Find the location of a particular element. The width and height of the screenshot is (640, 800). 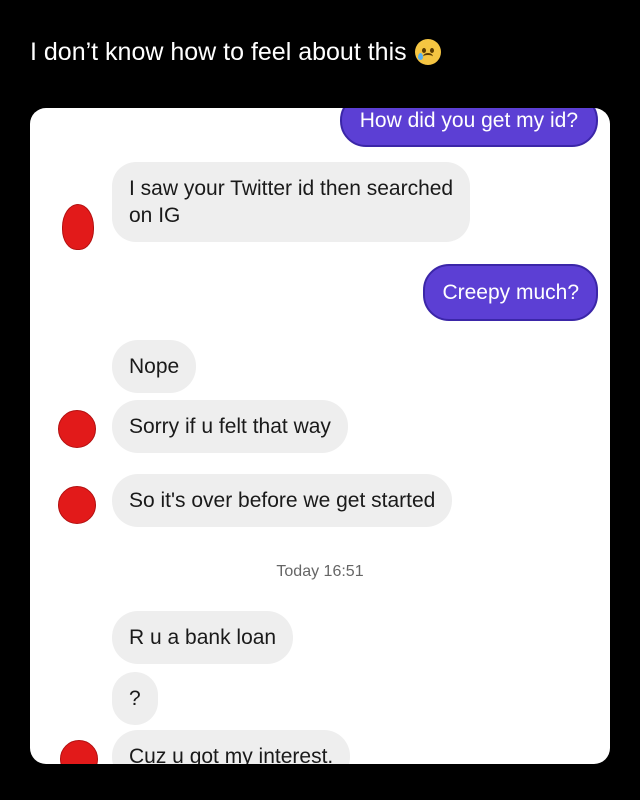

post-caption: I don’t know how to feel about this is located at coordinates (235, 52).